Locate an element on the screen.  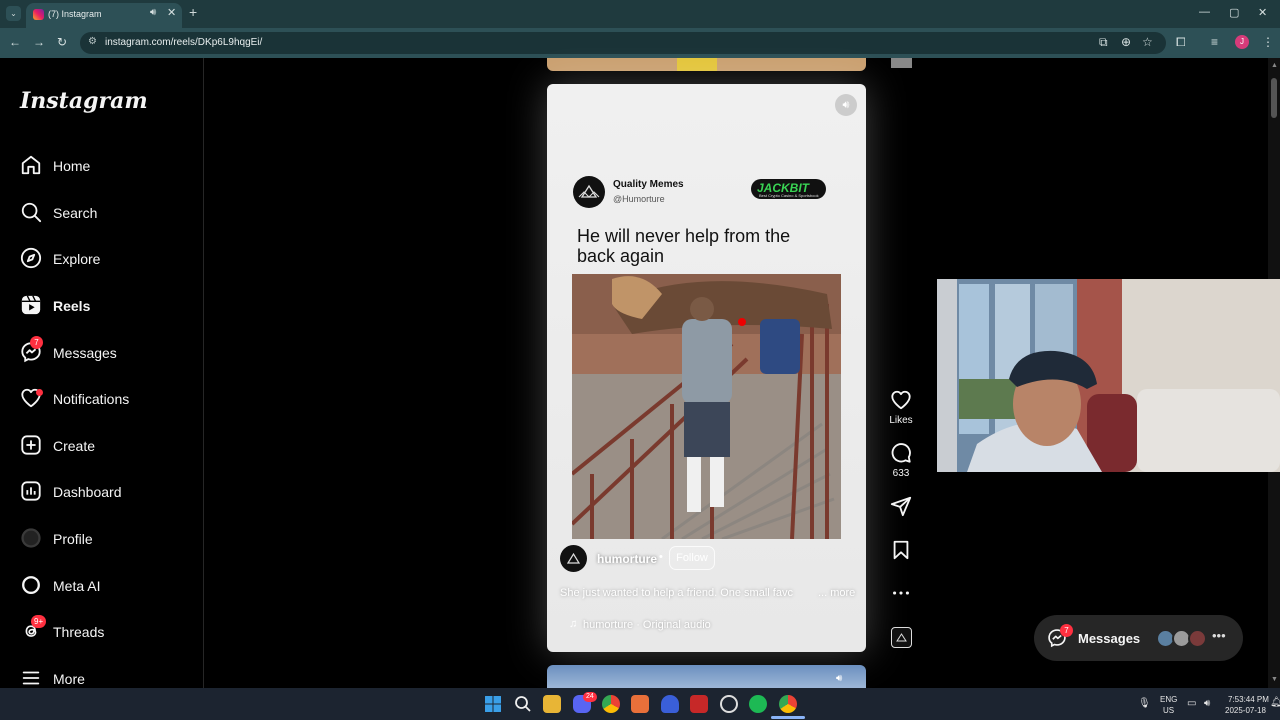
tab-close-icon: ✕ is located at coordinates (171, 12).